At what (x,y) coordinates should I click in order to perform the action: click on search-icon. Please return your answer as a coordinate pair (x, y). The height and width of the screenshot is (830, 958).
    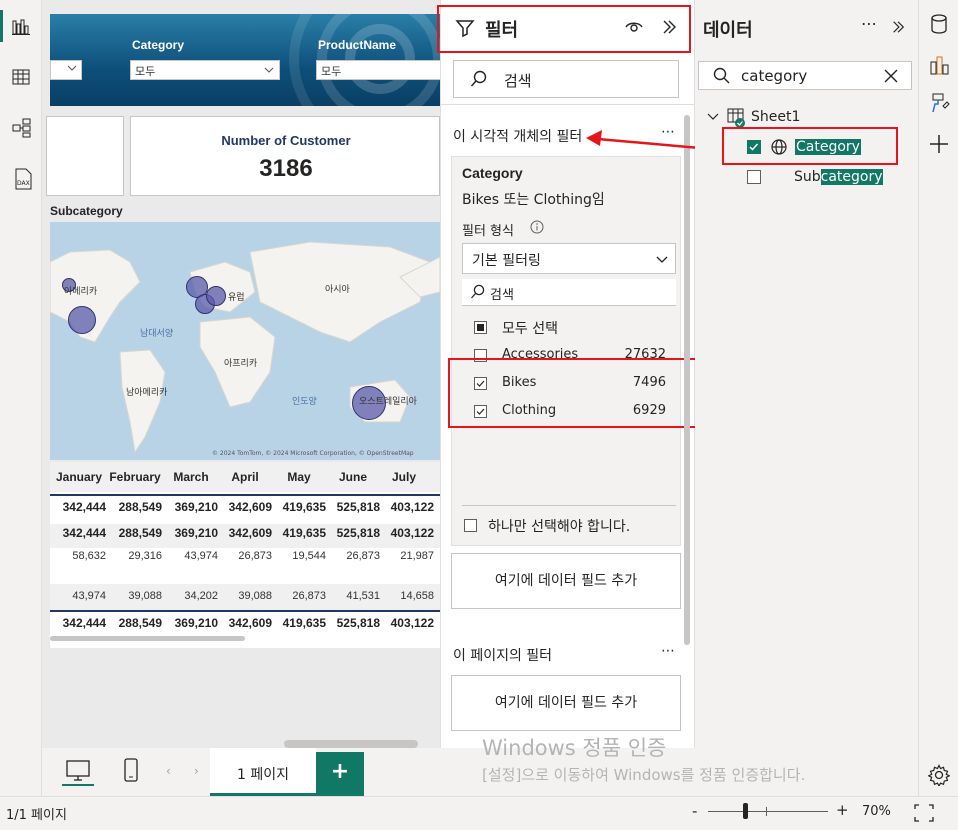
    Looking at the image, I should click on (722, 76).